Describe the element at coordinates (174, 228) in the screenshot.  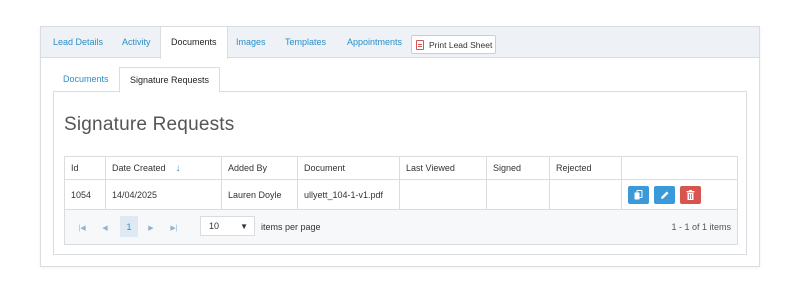
I see `last-page-icon: ▶|` at that location.